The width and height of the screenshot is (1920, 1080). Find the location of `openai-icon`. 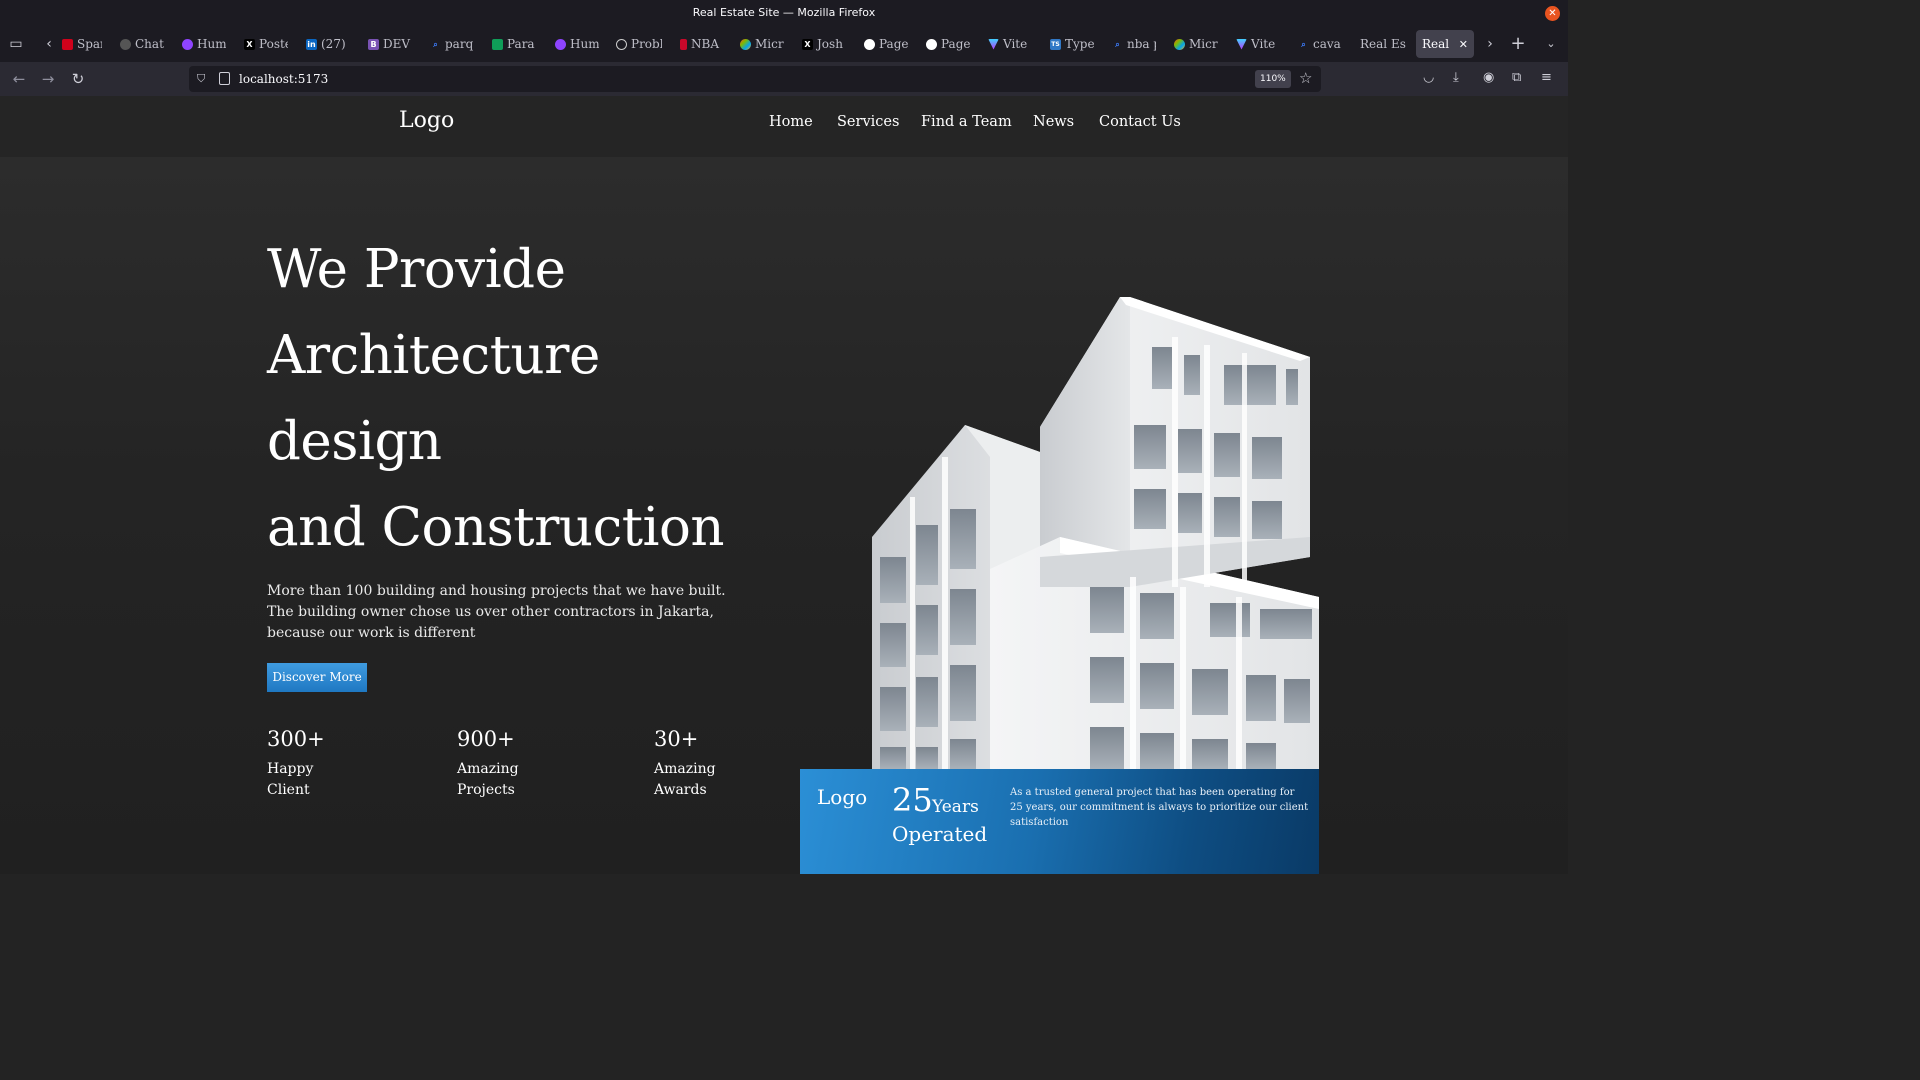

openai-icon is located at coordinates (125, 44).